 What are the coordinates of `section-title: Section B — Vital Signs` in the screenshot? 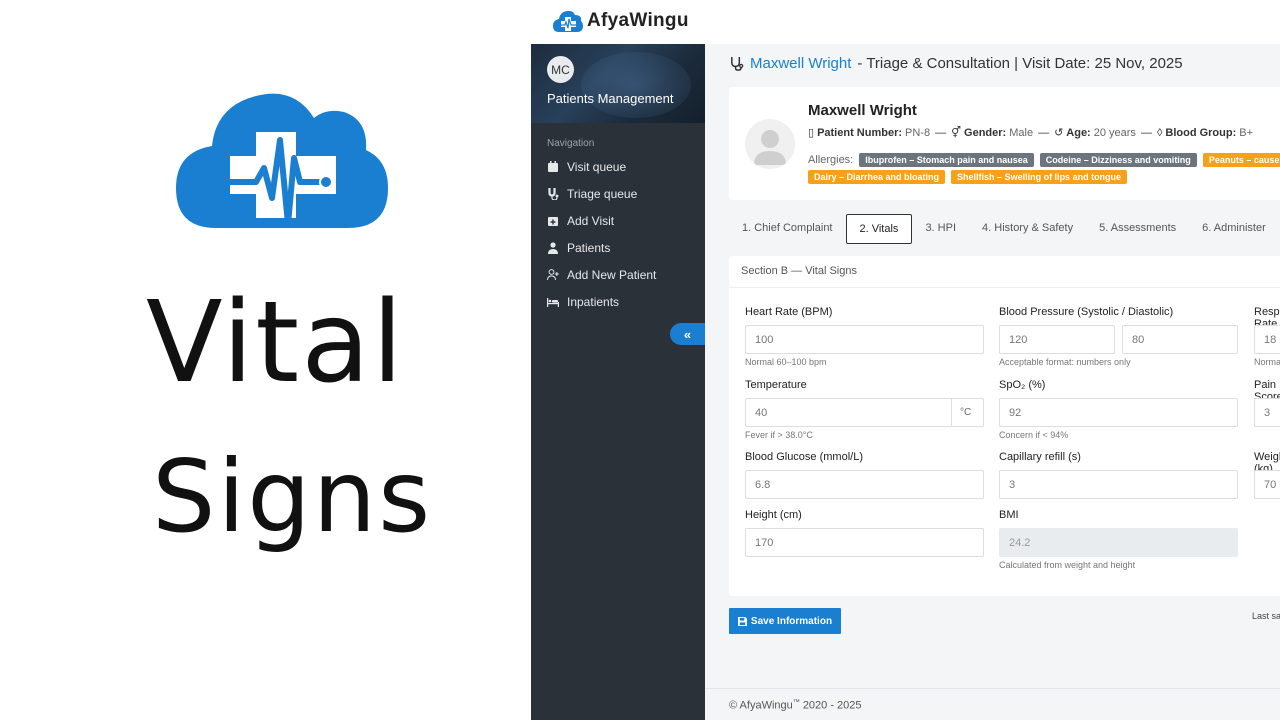 It's located at (1004, 272).